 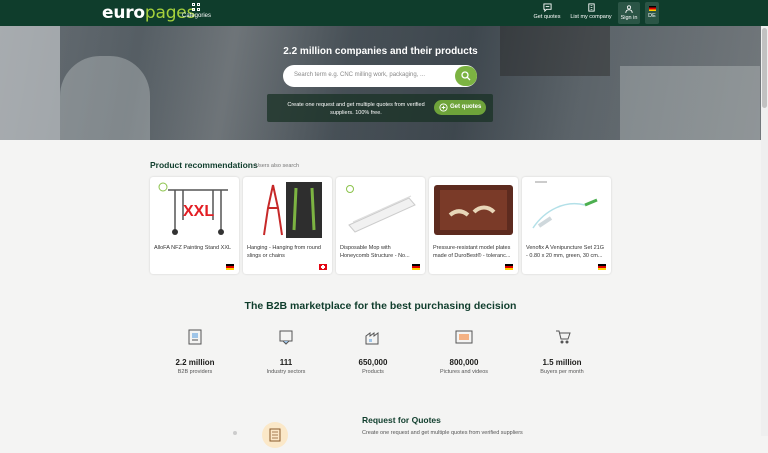 What do you see at coordinates (373, 351) in the screenshot?
I see `stat-products: 650,000 Products` at bounding box center [373, 351].